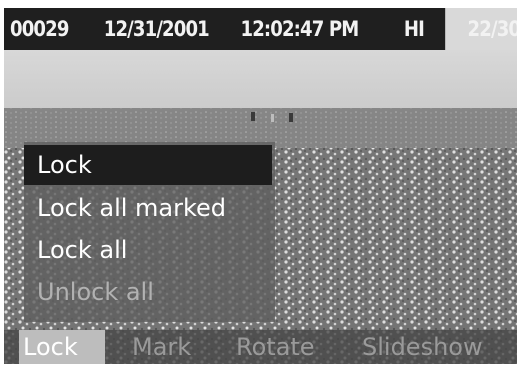 This screenshot has width=523, height=365. I want to click on status-bar: 00029 12/31/2001 12:02:47 PM HI 22/30, so click(260, 29).